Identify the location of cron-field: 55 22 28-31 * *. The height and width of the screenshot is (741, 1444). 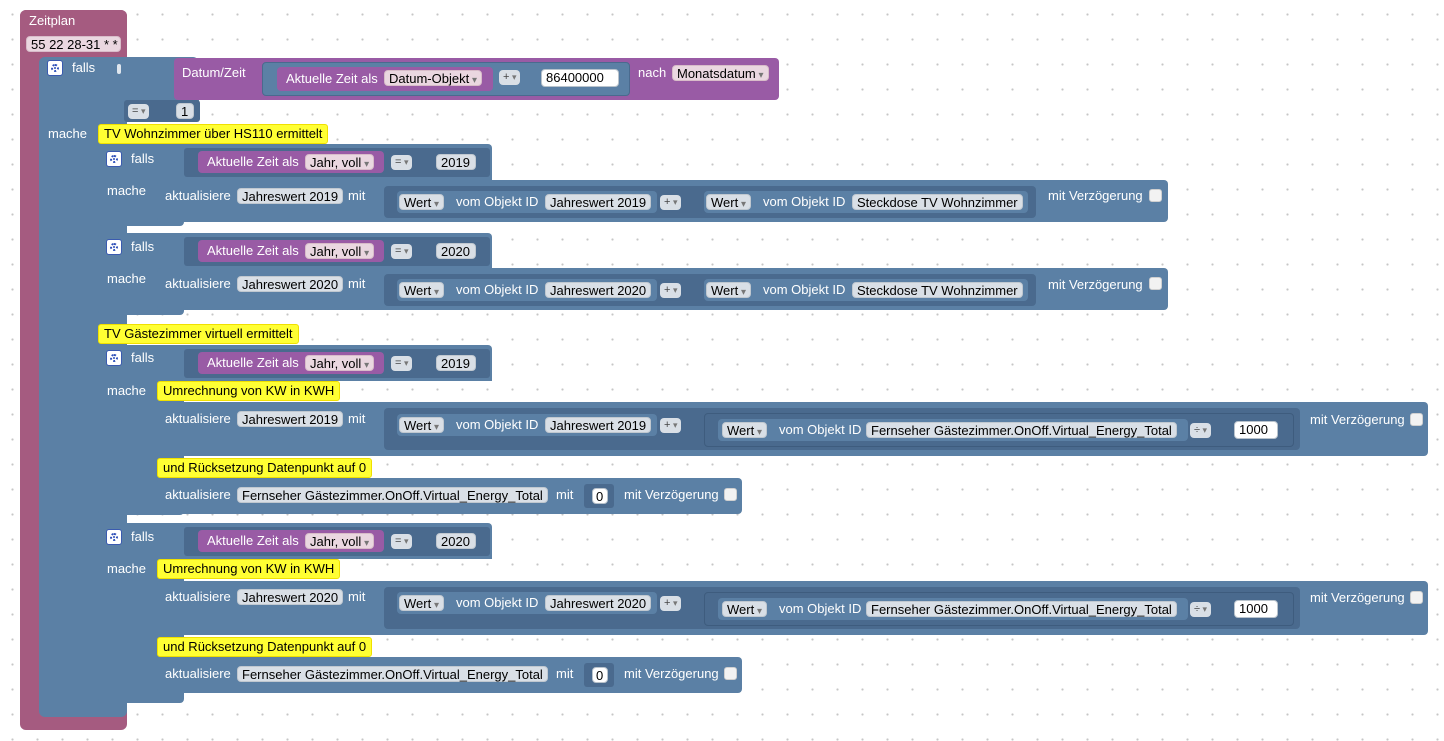
(73, 44).